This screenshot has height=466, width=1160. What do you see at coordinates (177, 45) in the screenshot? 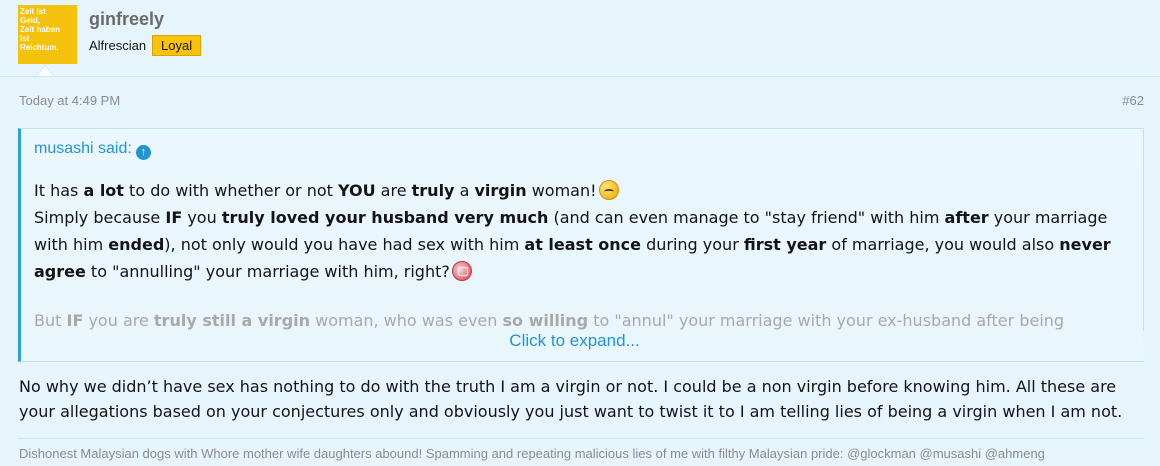
I see `user-banner: Loyal` at bounding box center [177, 45].